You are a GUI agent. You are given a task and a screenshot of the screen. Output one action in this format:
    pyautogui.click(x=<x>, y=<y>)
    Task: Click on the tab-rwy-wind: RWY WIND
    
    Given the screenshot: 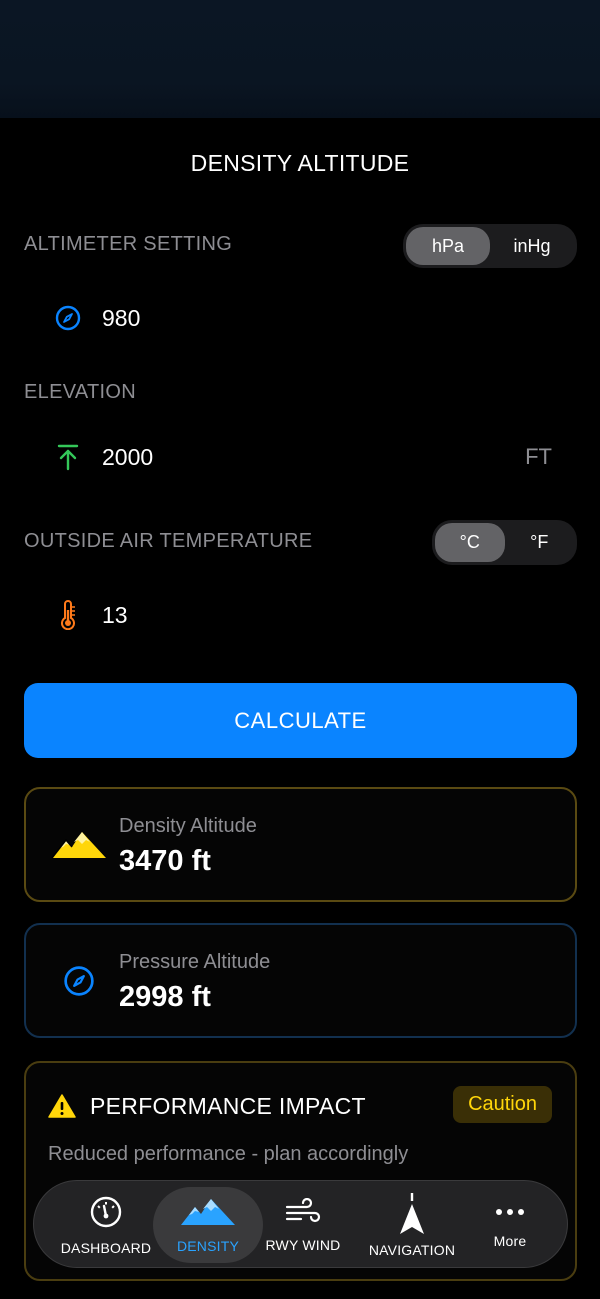 What is the action you would take?
    pyautogui.click(x=303, y=1225)
    